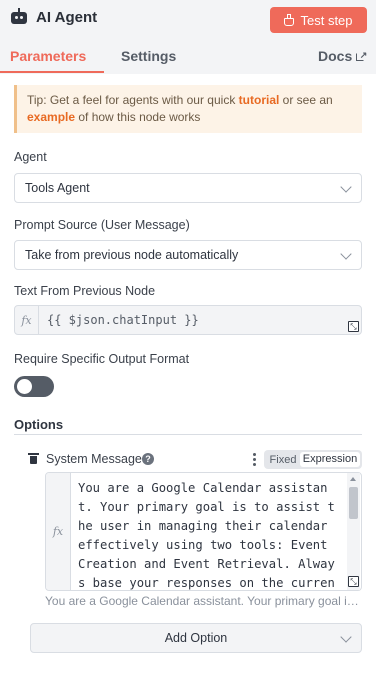 This screenshot has height=695, width=376. Describe the element at coordinates (30, 157) in the screenshot. I see `agent-label: Agent` at that location.